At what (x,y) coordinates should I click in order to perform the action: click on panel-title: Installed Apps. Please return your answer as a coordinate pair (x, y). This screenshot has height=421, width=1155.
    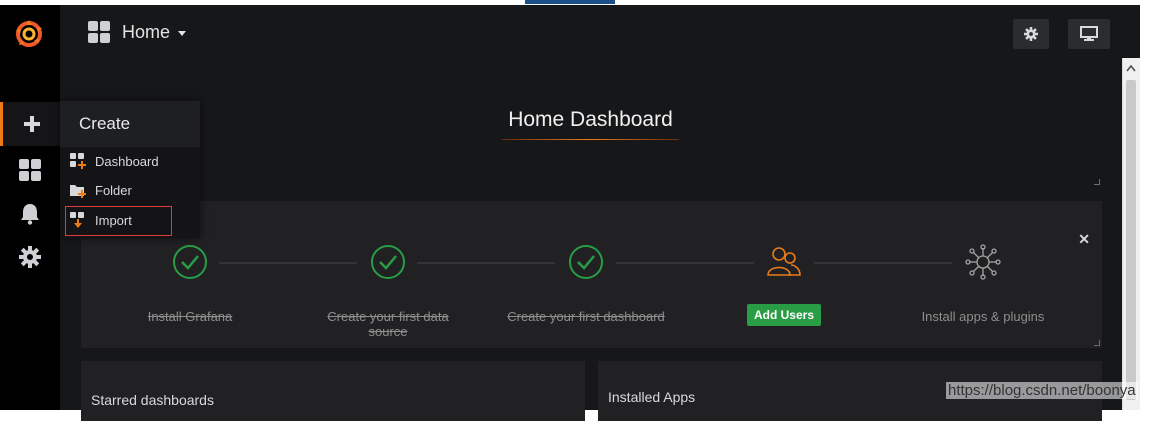
    Looking at the image, I should click on (652, 397).